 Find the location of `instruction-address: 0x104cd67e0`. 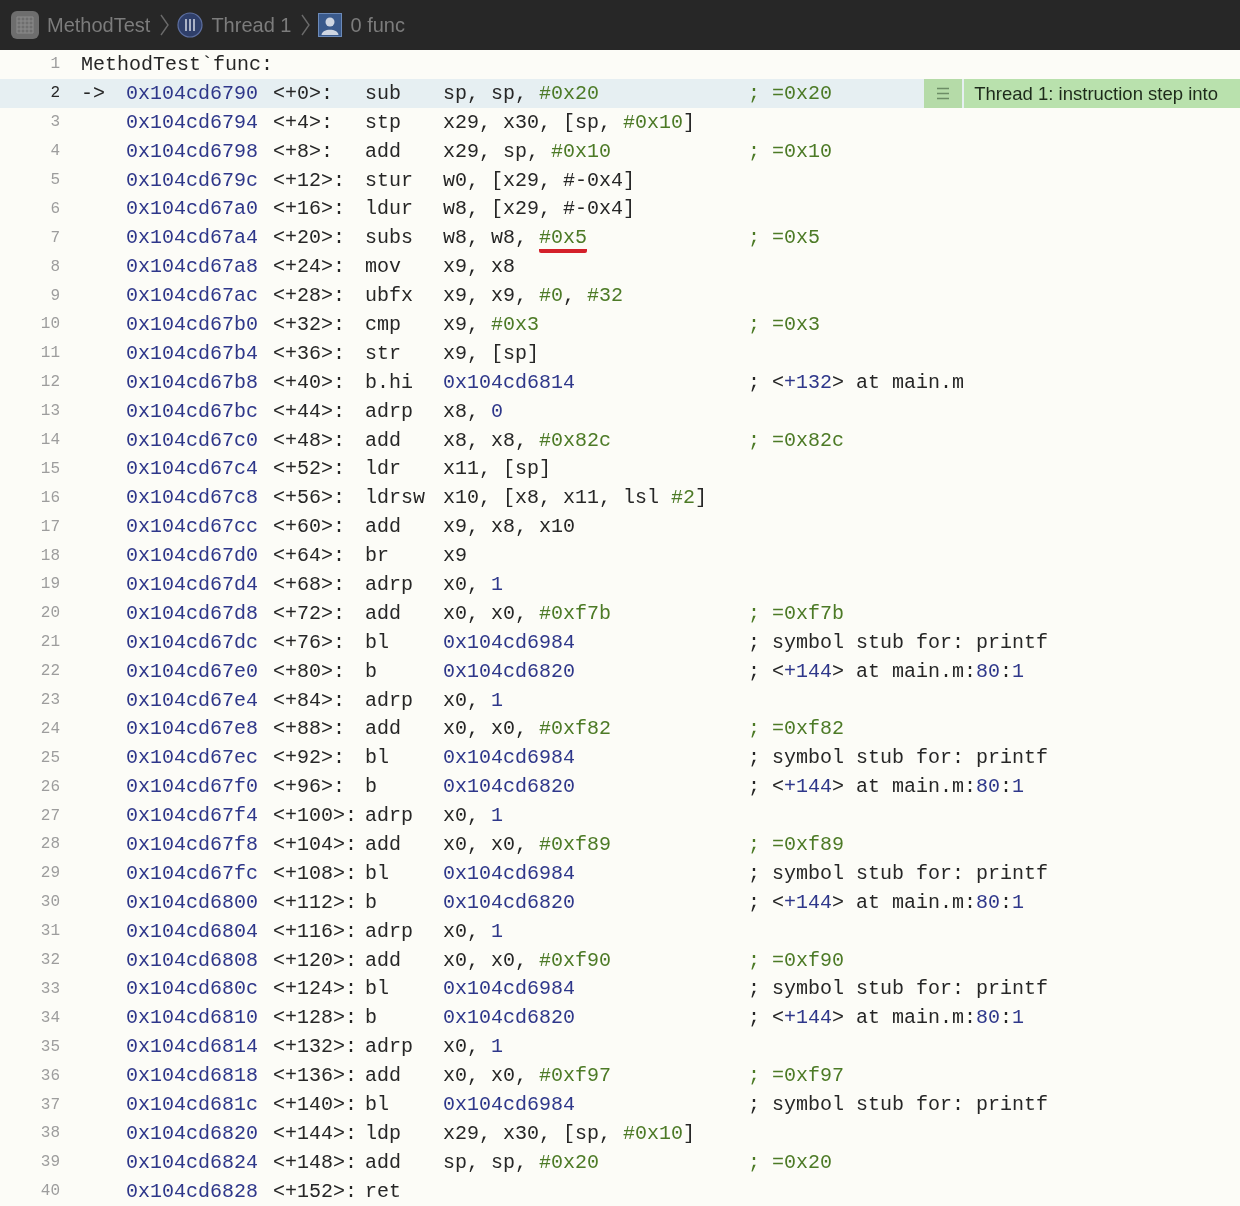

instruction-address: 0x104cd67e0 is located at coordinates (193, 671).